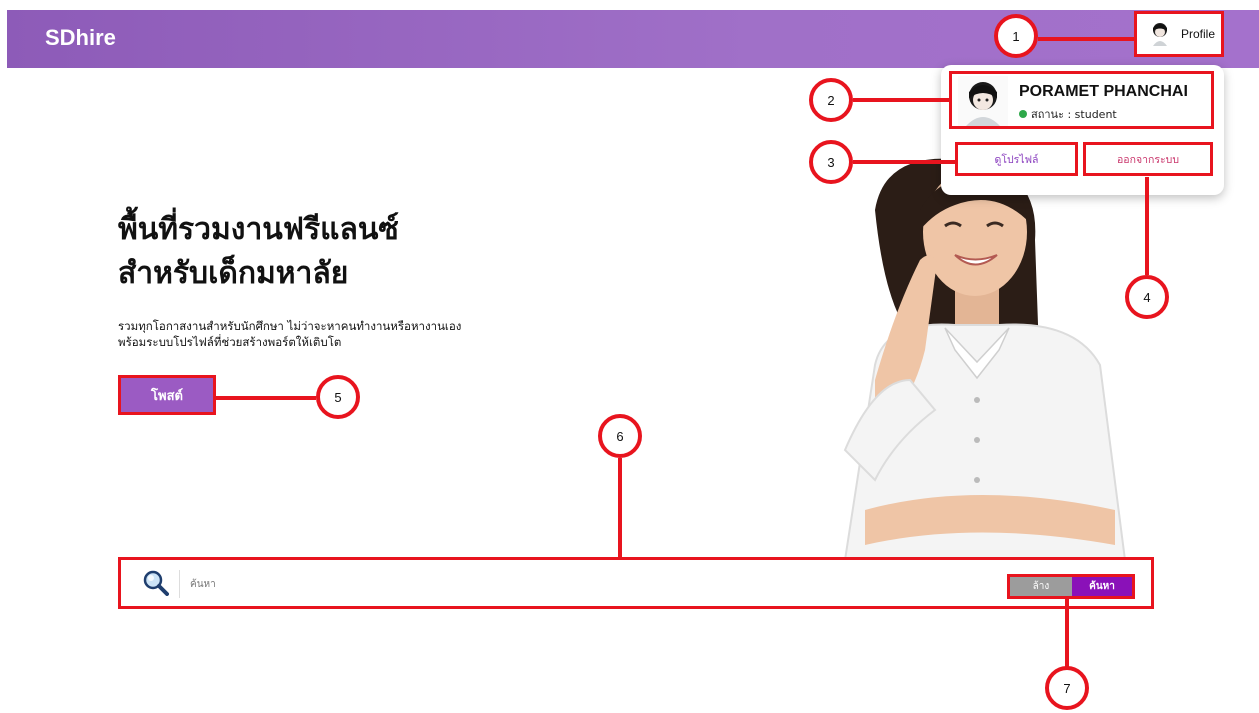 This screenshot has width=1259, height=713. What do you see at coordinates (328, 252) in the screenshot?
I see `hero-title: พื้นที่รวมงานฟรีแลนซ์ สำหรับเด็กมหาลัย` at bounding box center [328, 252].